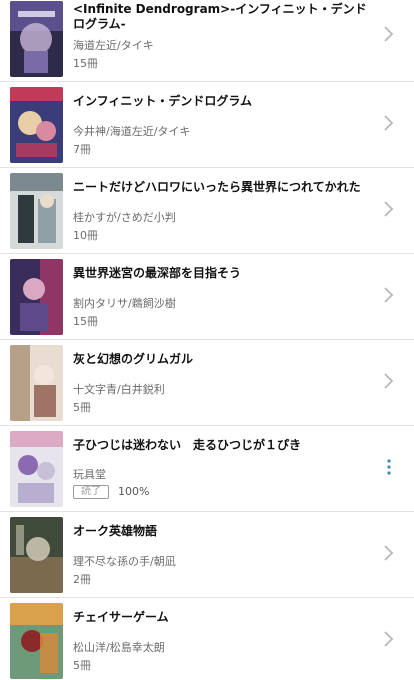 The image size is (414, 680). What do you see at coordinates (207, 469) in the screenshot?
I see `book-row: 子ひつじは迷わない 走るひつじが１ぴき 玩具堂 読了 100%` at bounding box center [207, 469].